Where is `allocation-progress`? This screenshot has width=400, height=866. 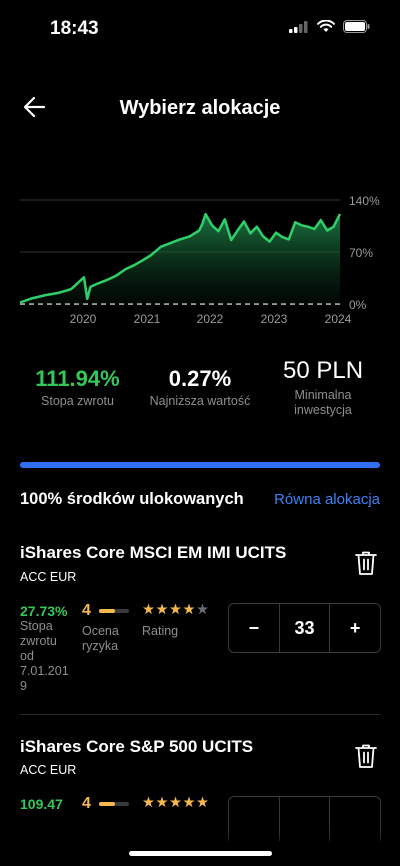 allocation-progress is located at coordinates (200, 465).